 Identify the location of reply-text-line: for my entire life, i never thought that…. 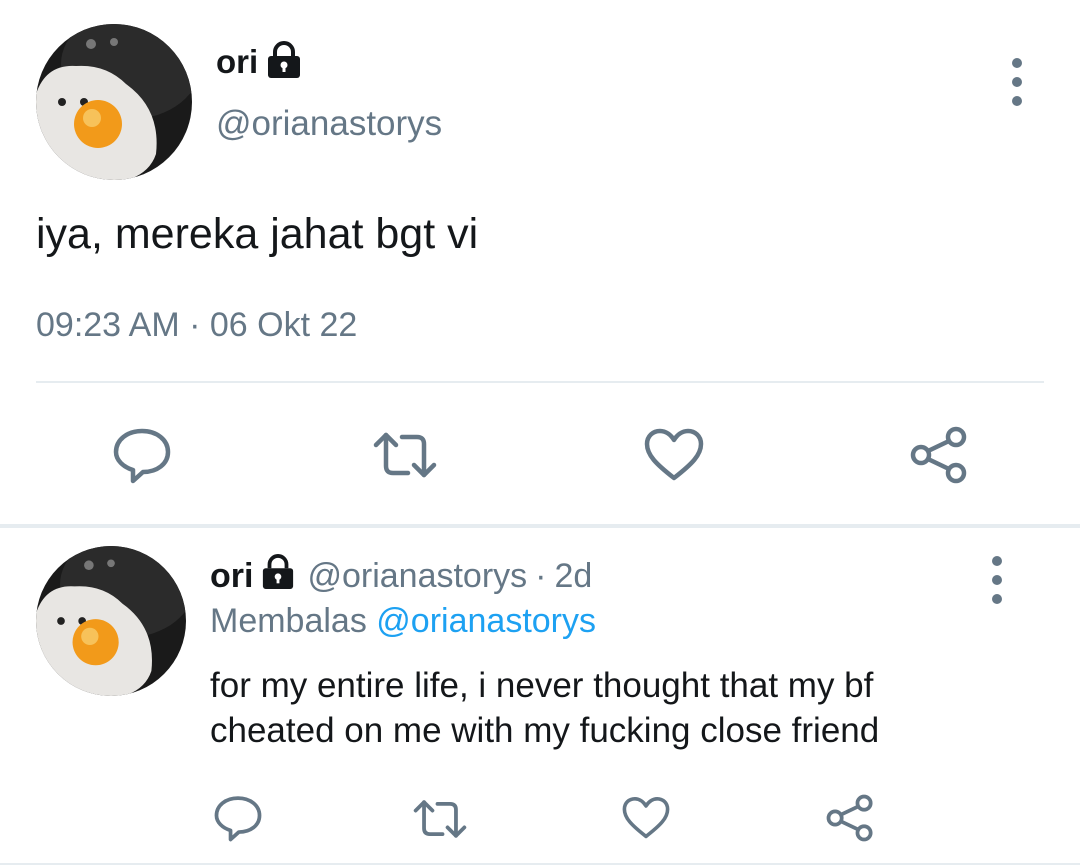
(542, 685).